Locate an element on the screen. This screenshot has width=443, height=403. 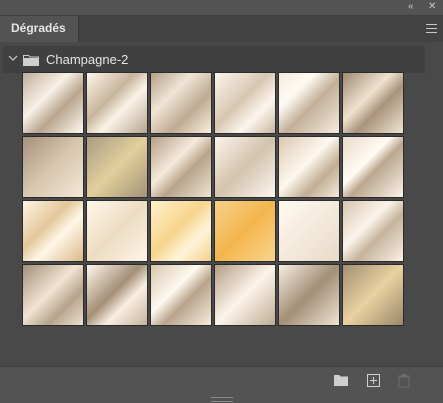
tab-gradients: Dégradés is located at coordinates (39, 29).